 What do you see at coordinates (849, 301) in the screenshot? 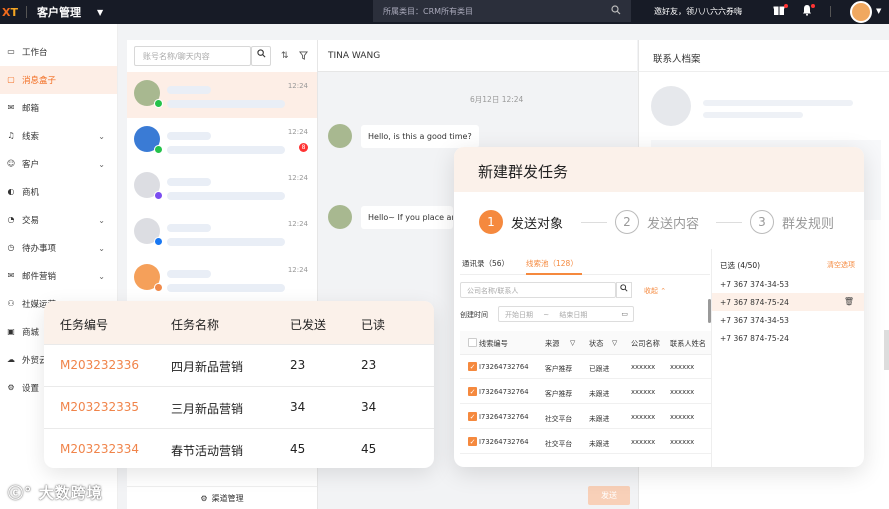
I see `trash-icon: 🗑` at bounding box center [849, 301].